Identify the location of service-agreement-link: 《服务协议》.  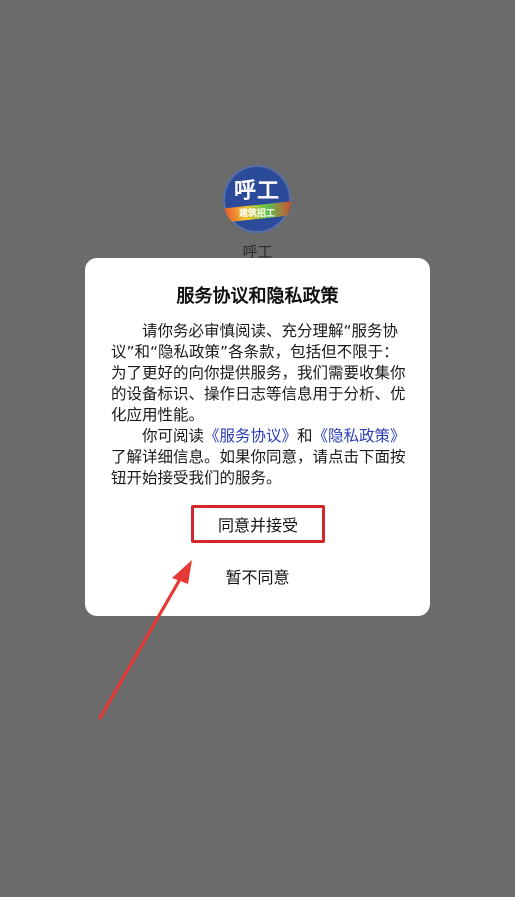
(250, 436).